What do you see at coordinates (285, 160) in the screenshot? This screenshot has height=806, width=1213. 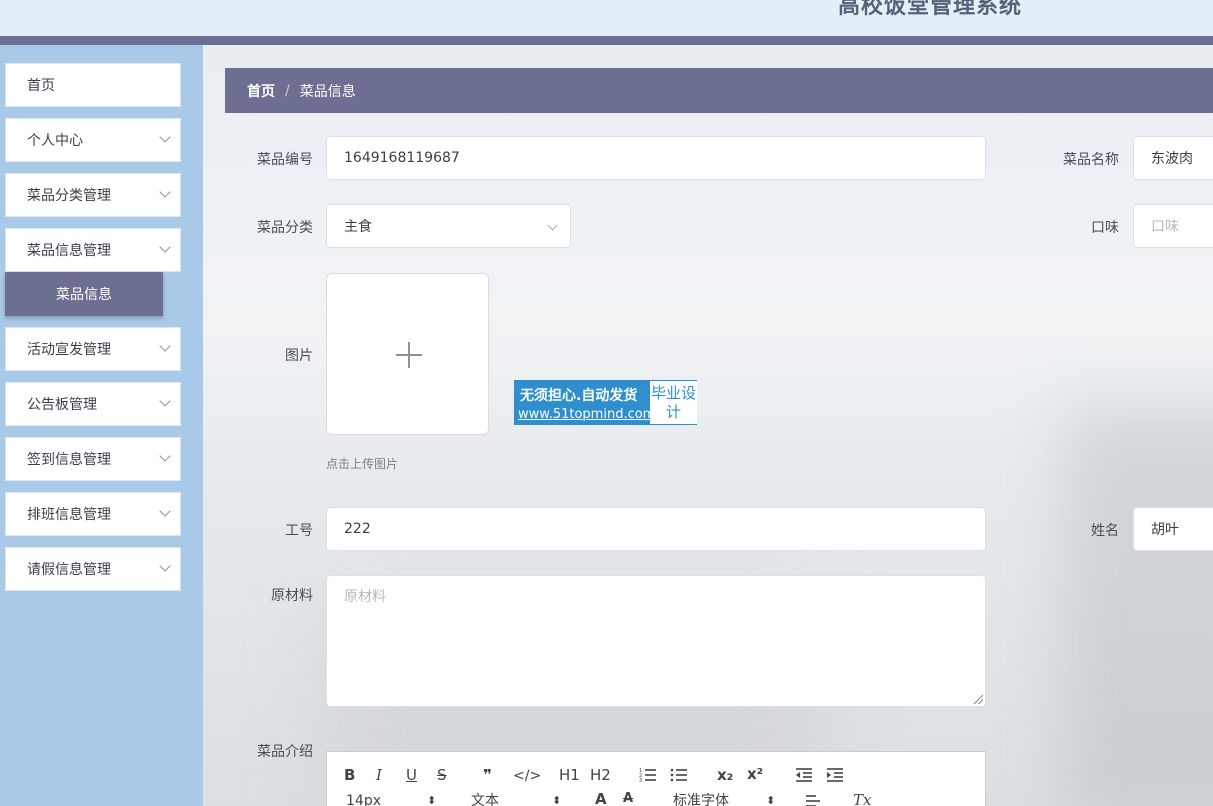 I see `dish-no-label: 菜品编号` at bounding box center [285, 160].